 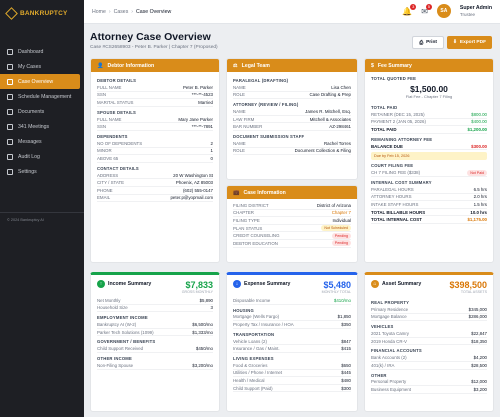 What do you see at coordinates (477, 309) in the screenshot?
I see `field-value: $345,000` at bounding box center [477, 309].